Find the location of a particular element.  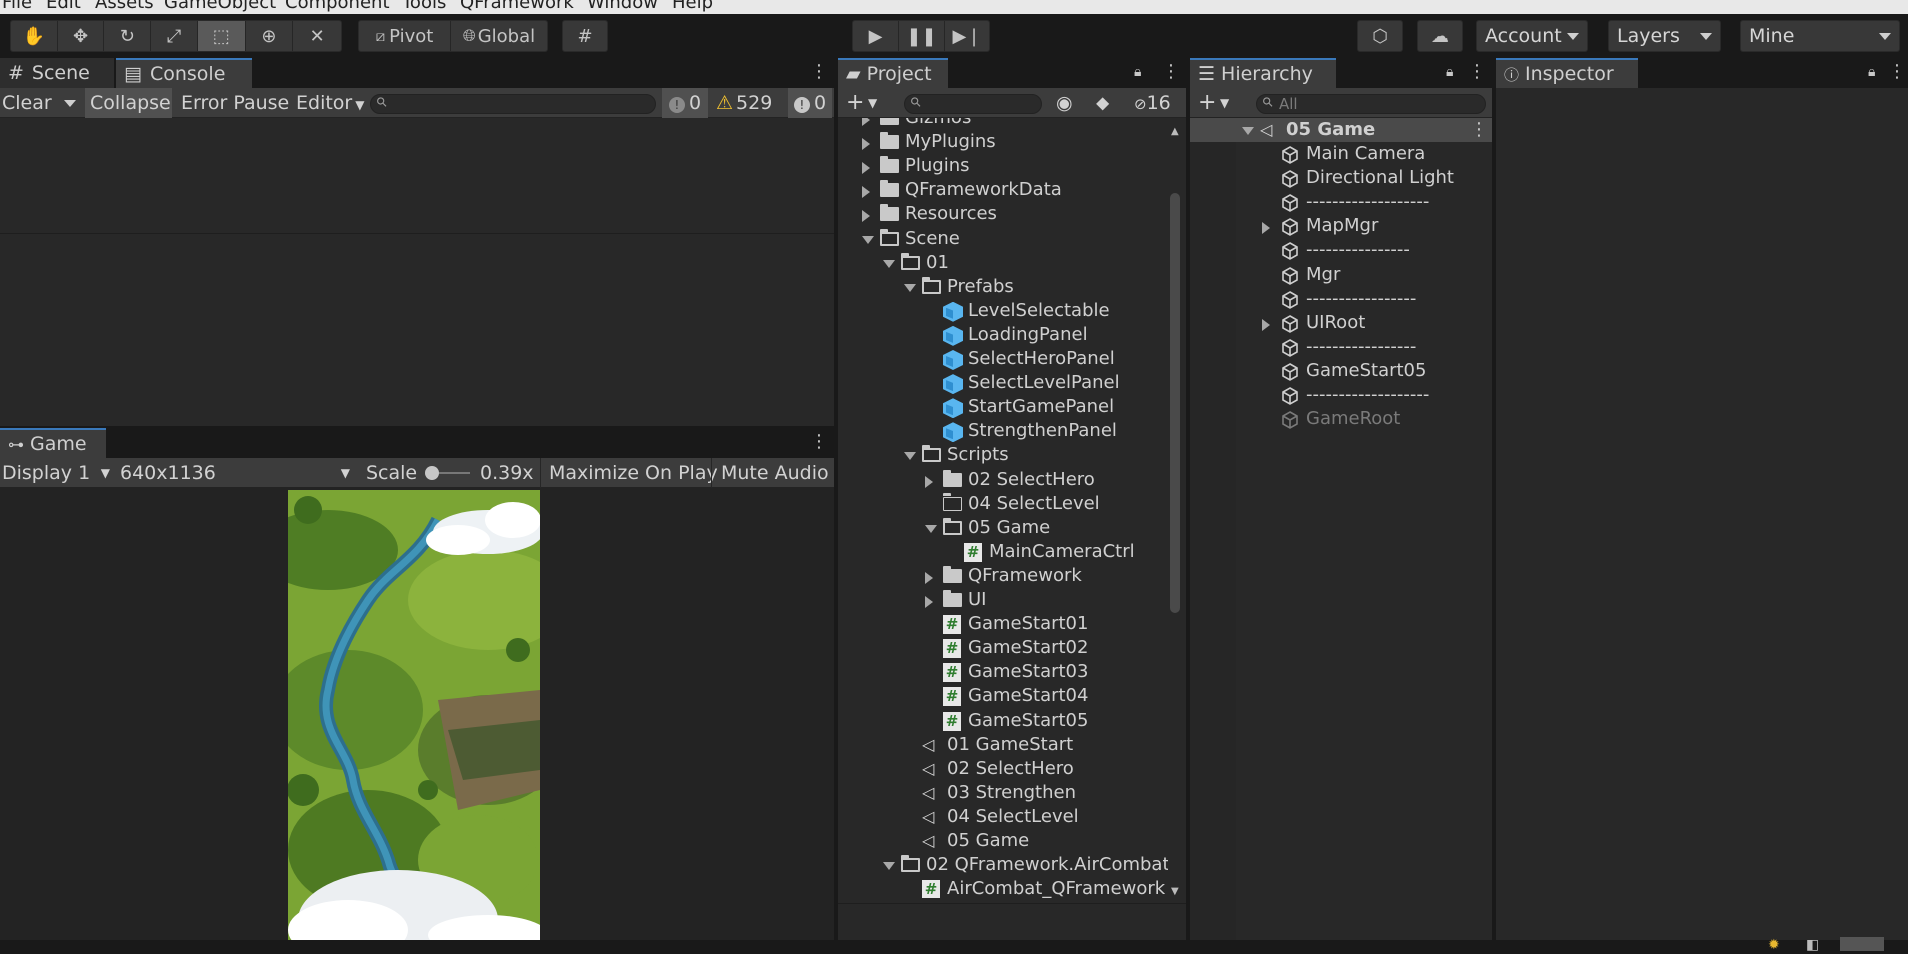

search-by-type-icon: ◉ is located at coordinates (1064, 103).